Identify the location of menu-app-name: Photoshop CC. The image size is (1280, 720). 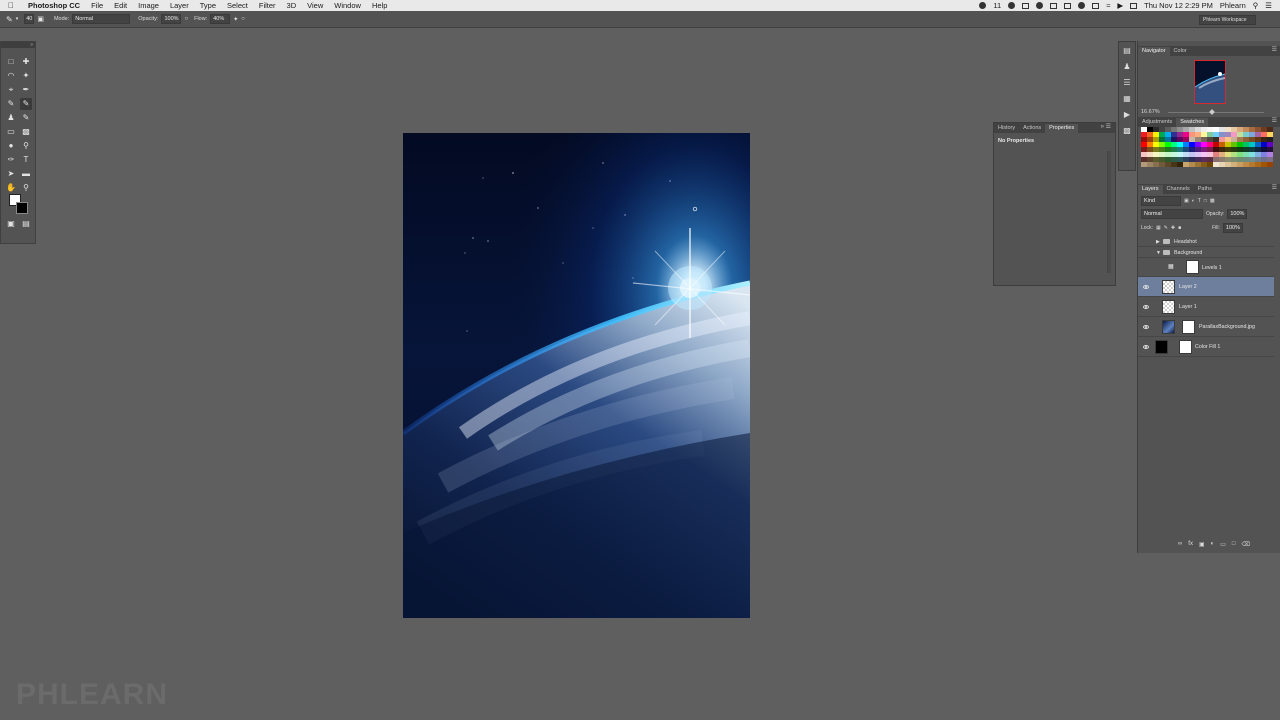
(54, 5).